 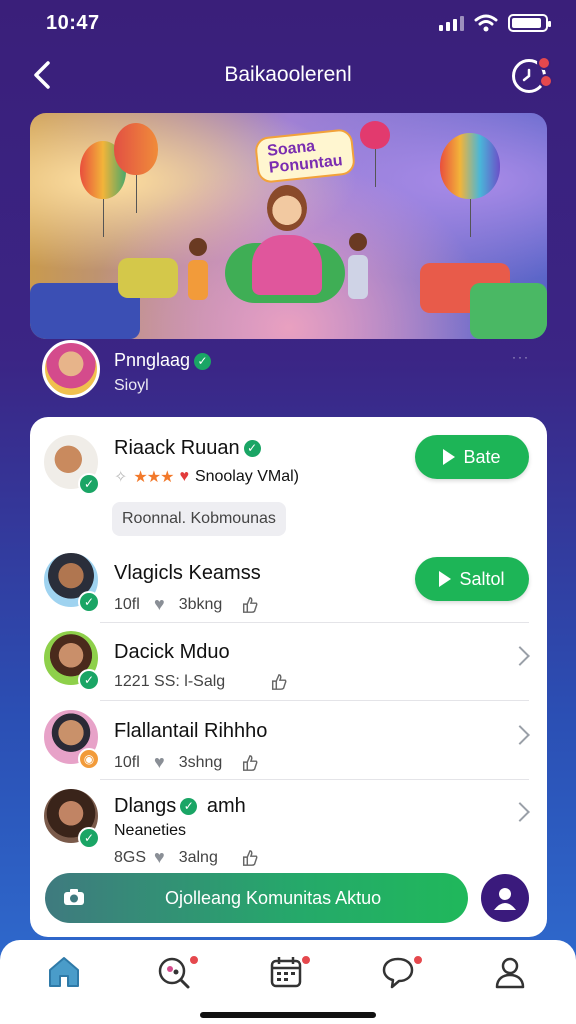 I want to click on sparkle-icon: ✧, so click(x=121, y=477).